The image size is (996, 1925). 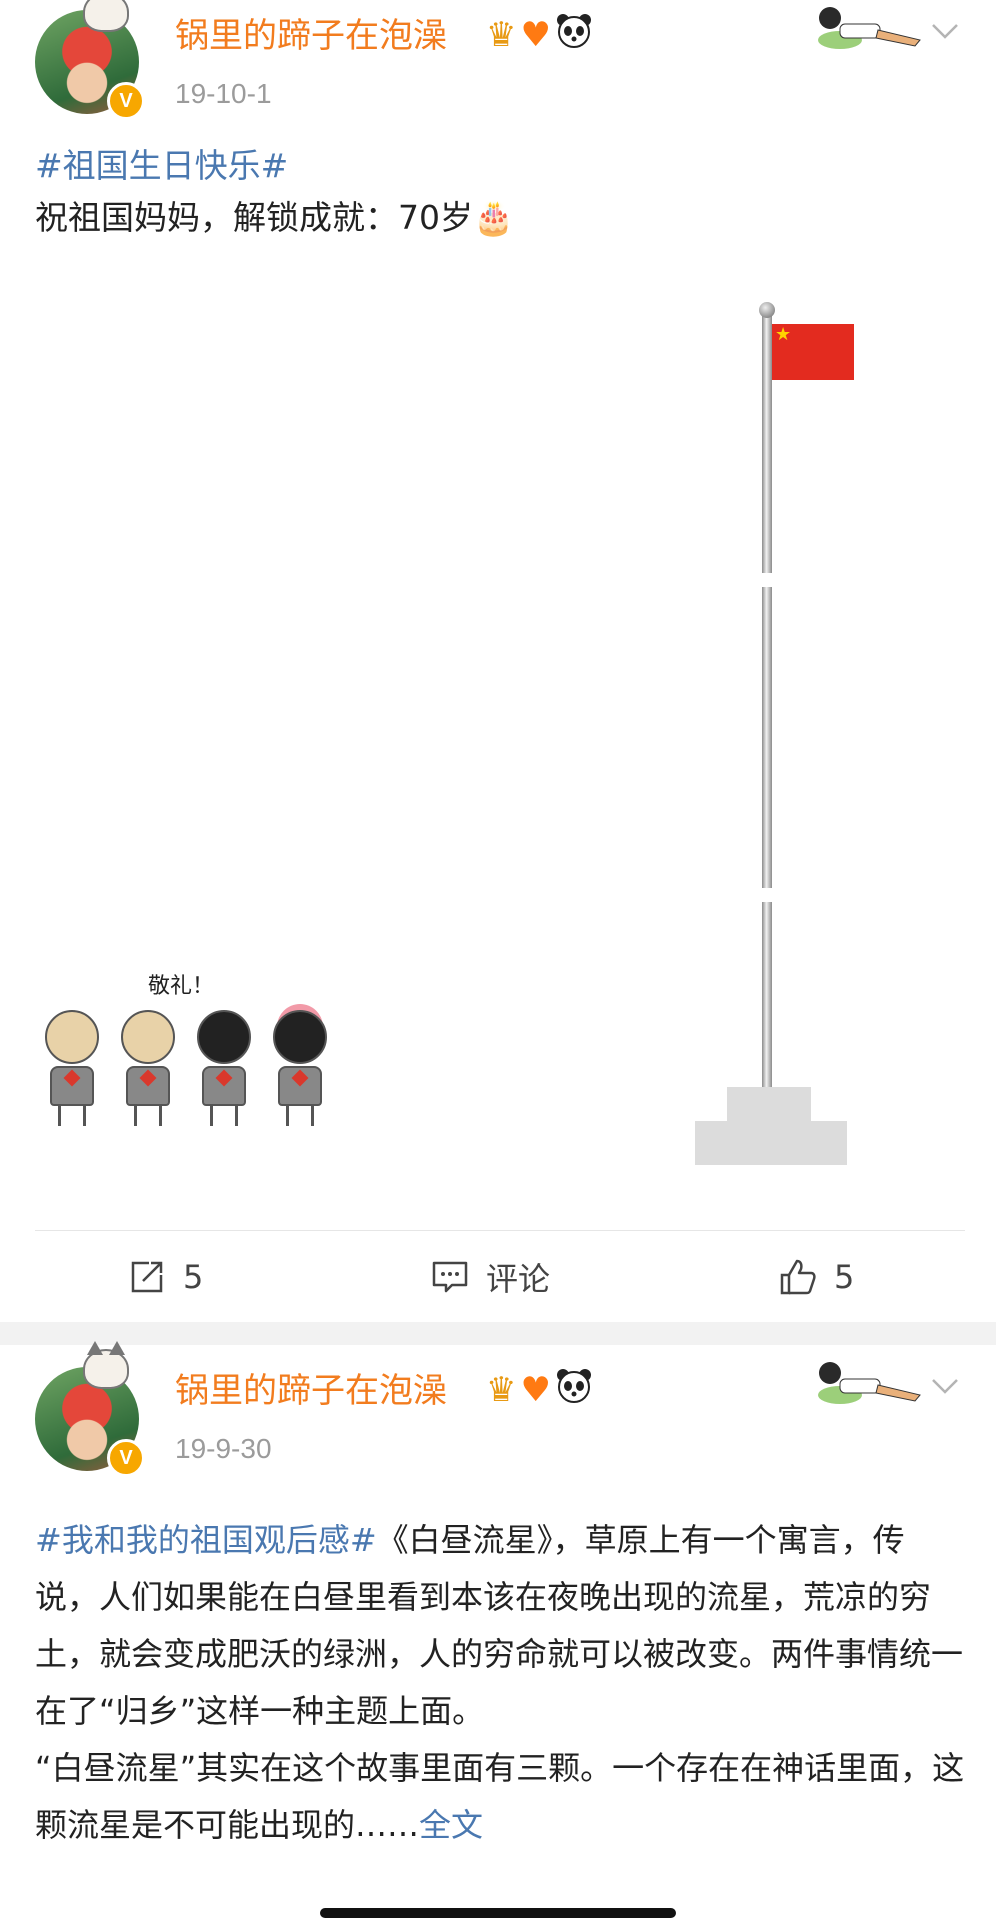 What do you see at coordinates (254, 217) in the screenshot?
I see `post-text: 祝祖国妈妈，解锁成就：70岁` at bounding box center [254, 217].